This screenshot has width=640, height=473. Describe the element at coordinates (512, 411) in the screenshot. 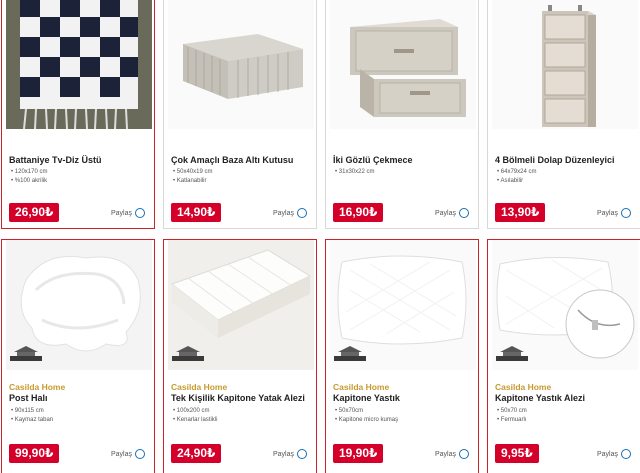

I see `feature-item: 50x70 cm` at that location.